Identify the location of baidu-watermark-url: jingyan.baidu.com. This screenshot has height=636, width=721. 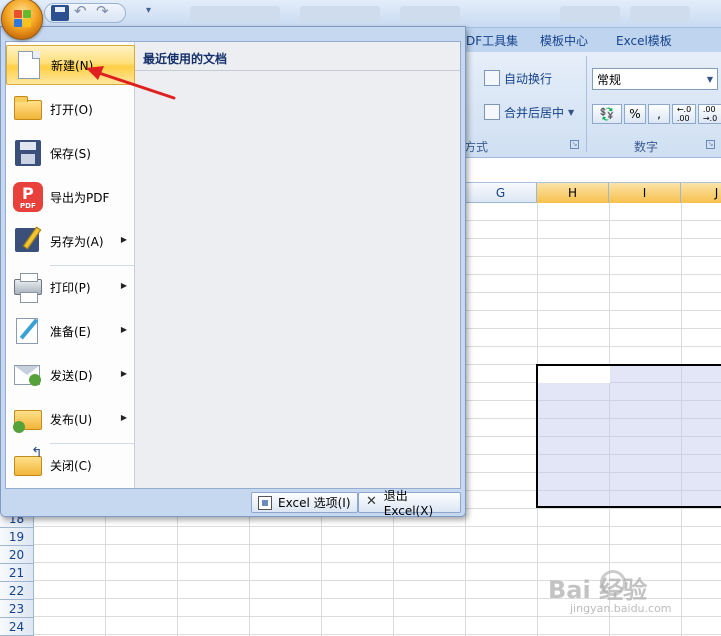
(621, 608).